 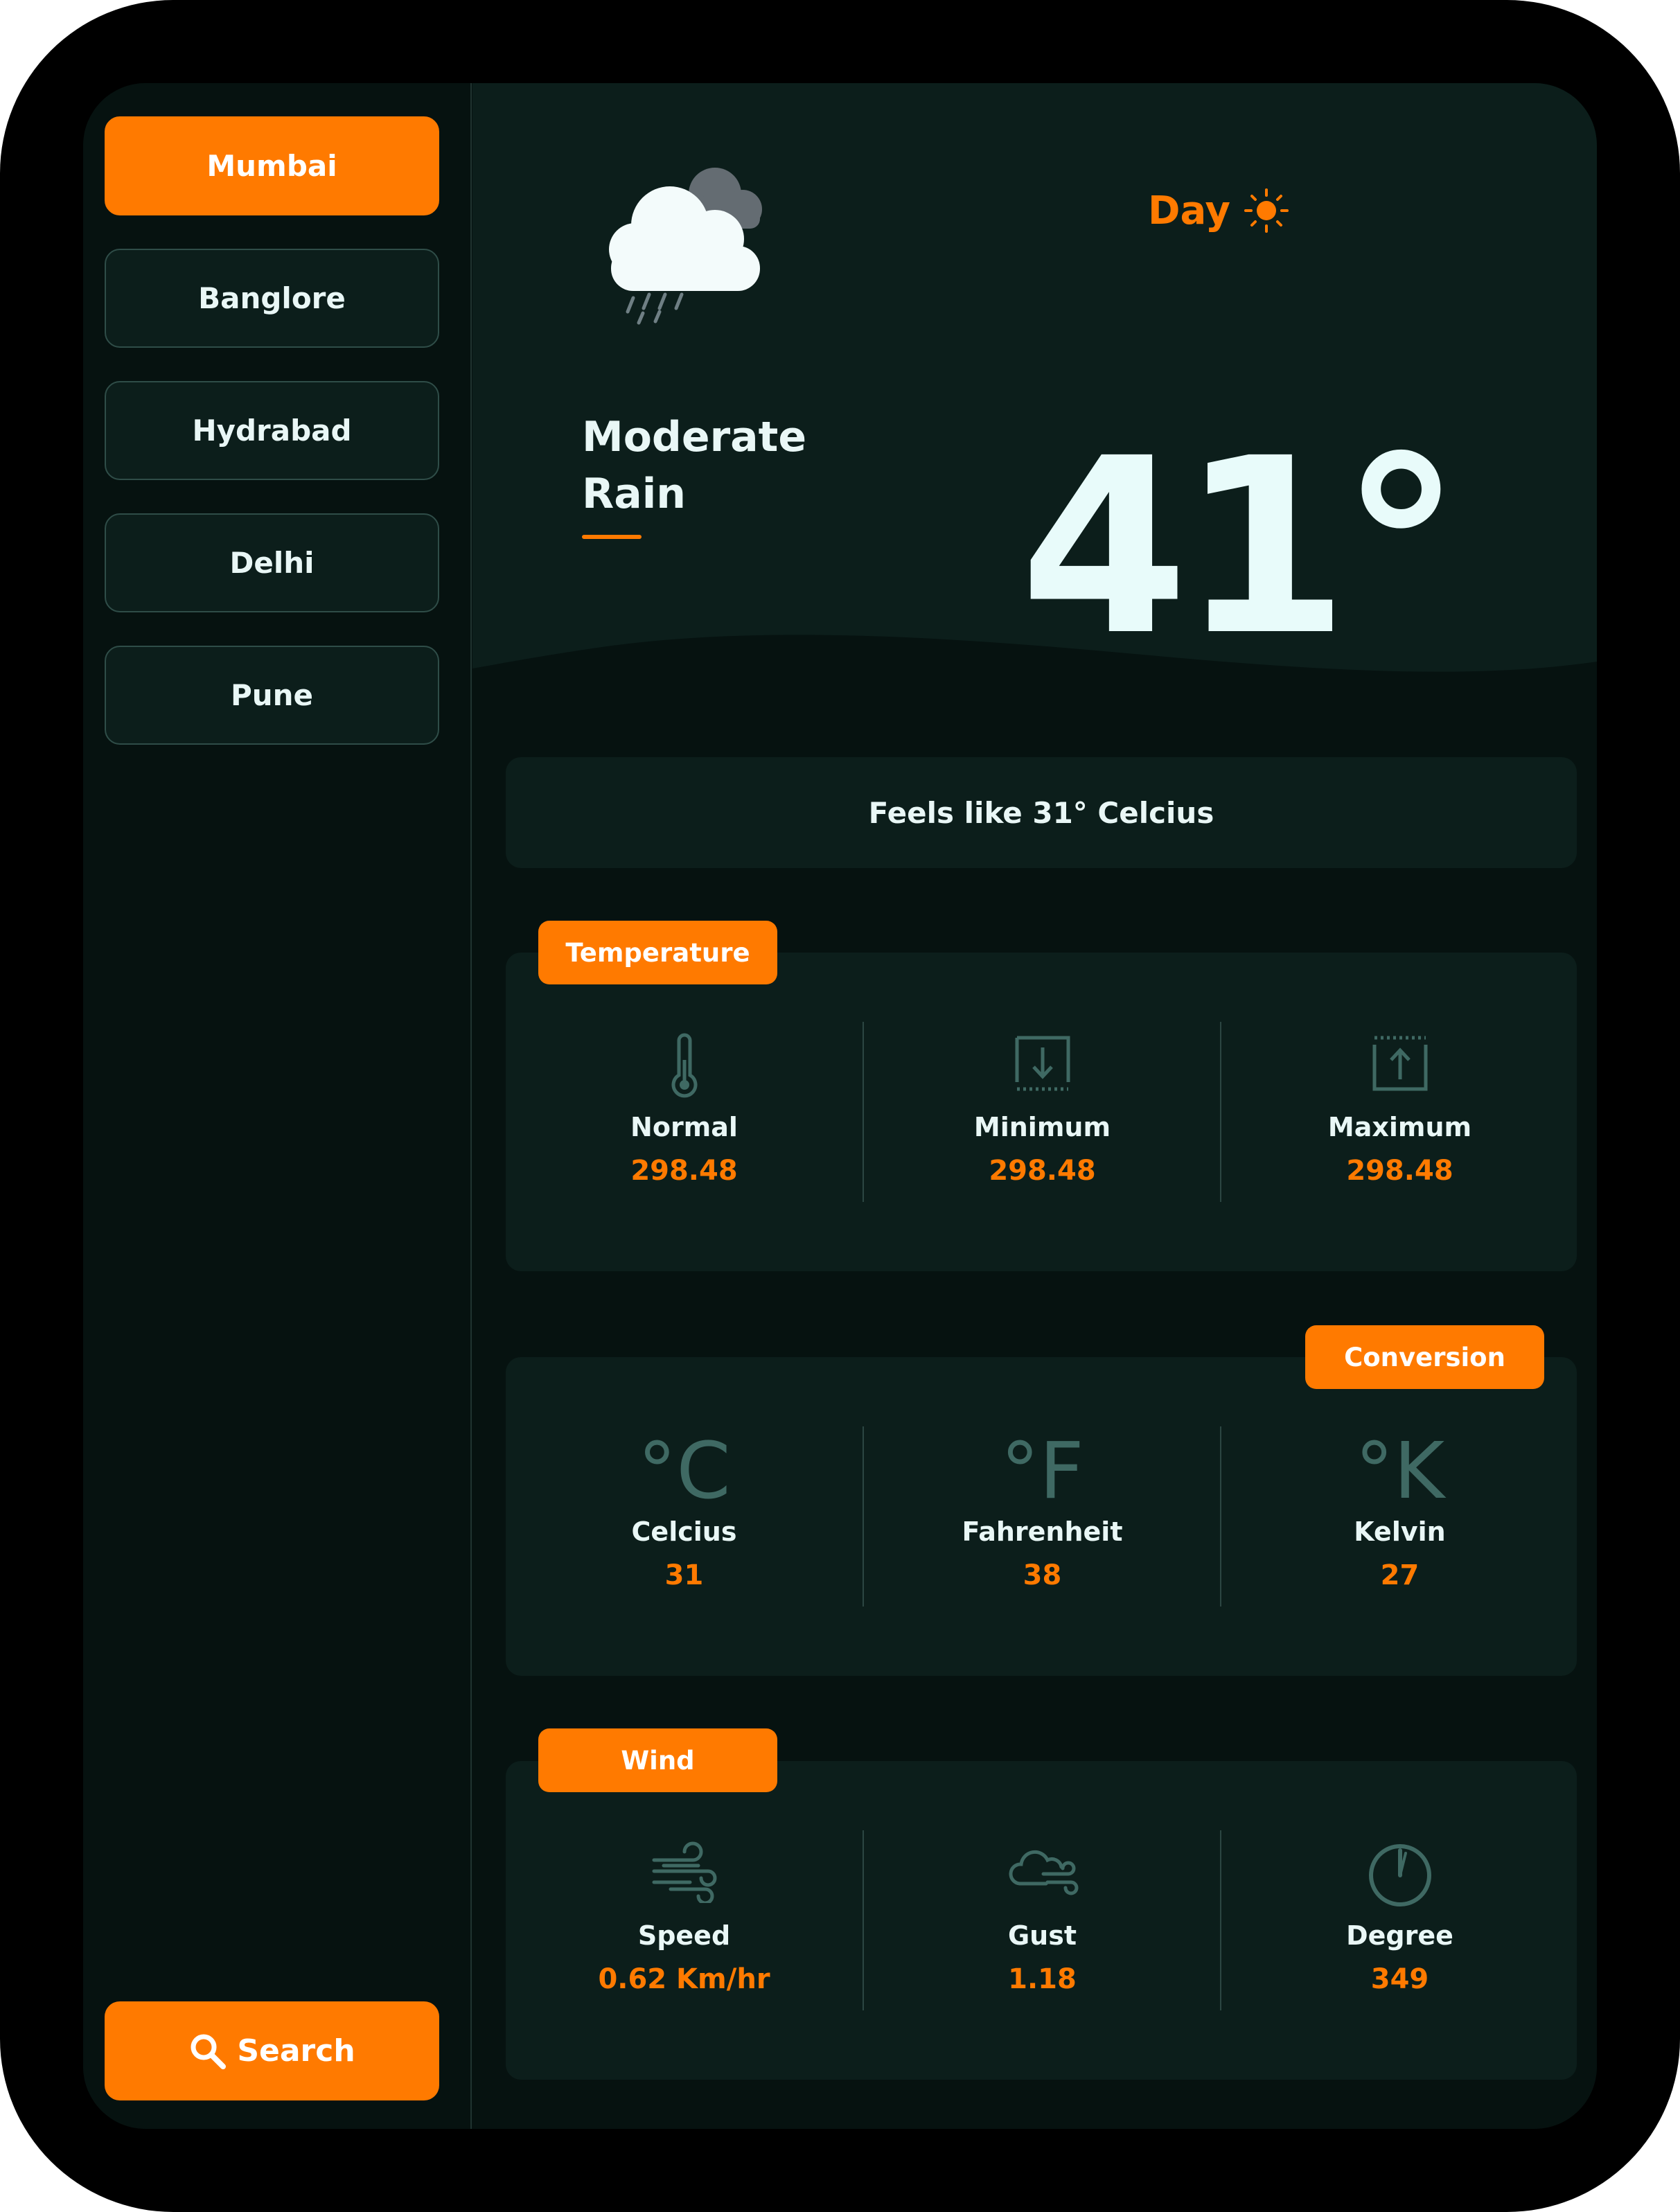 What do you see at coordinates (1042, 1471) in the screenshot?
I see `fahrenheit-icon: °F` at bounding box center [1042, 1471].